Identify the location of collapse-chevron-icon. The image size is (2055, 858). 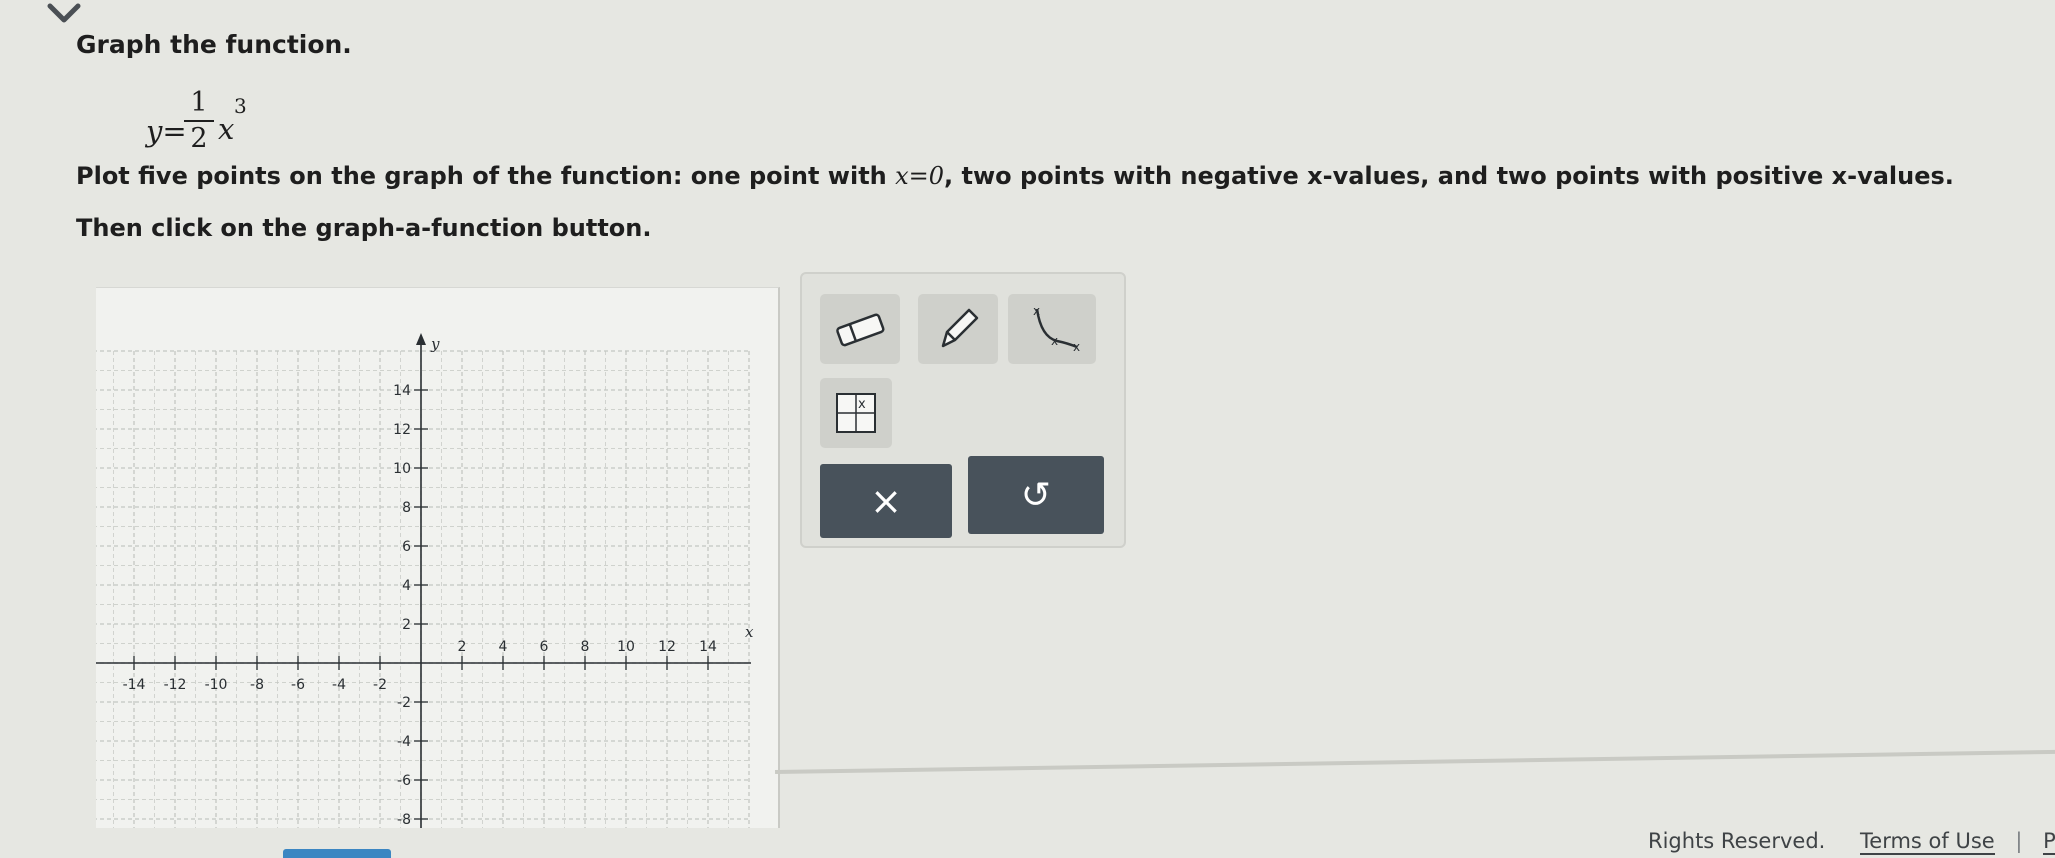
(64, 15).